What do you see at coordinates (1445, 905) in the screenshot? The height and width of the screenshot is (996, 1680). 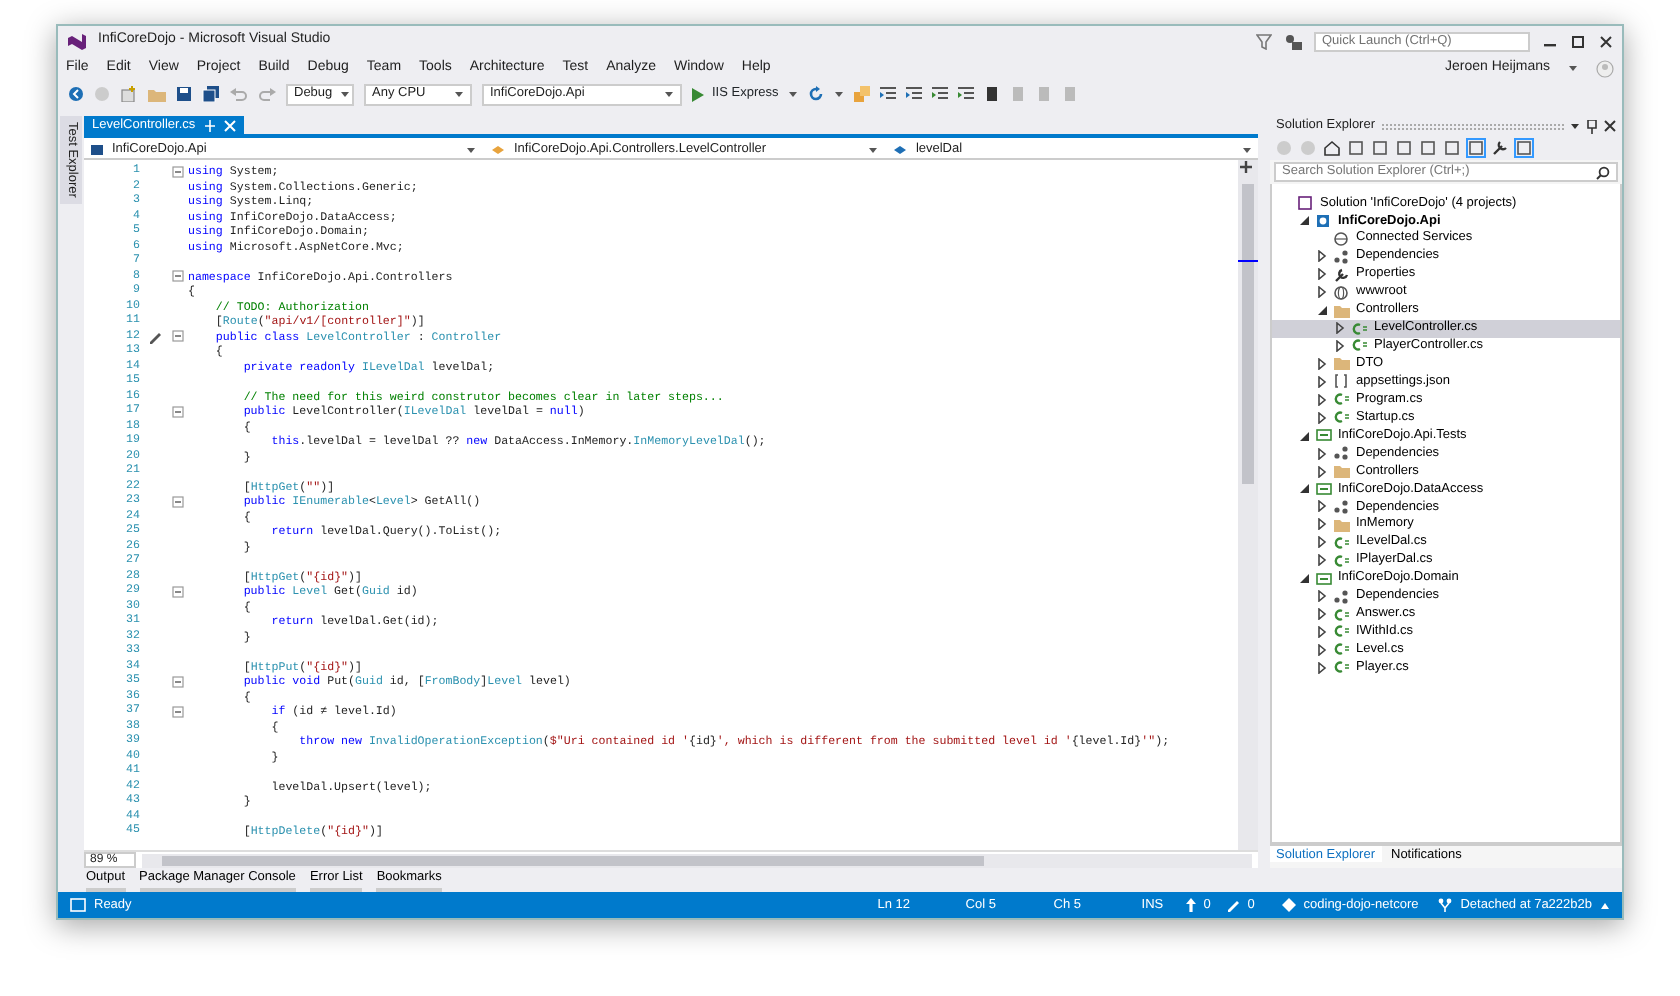 I see `branch-icon` at bounding box center [1445, 905].